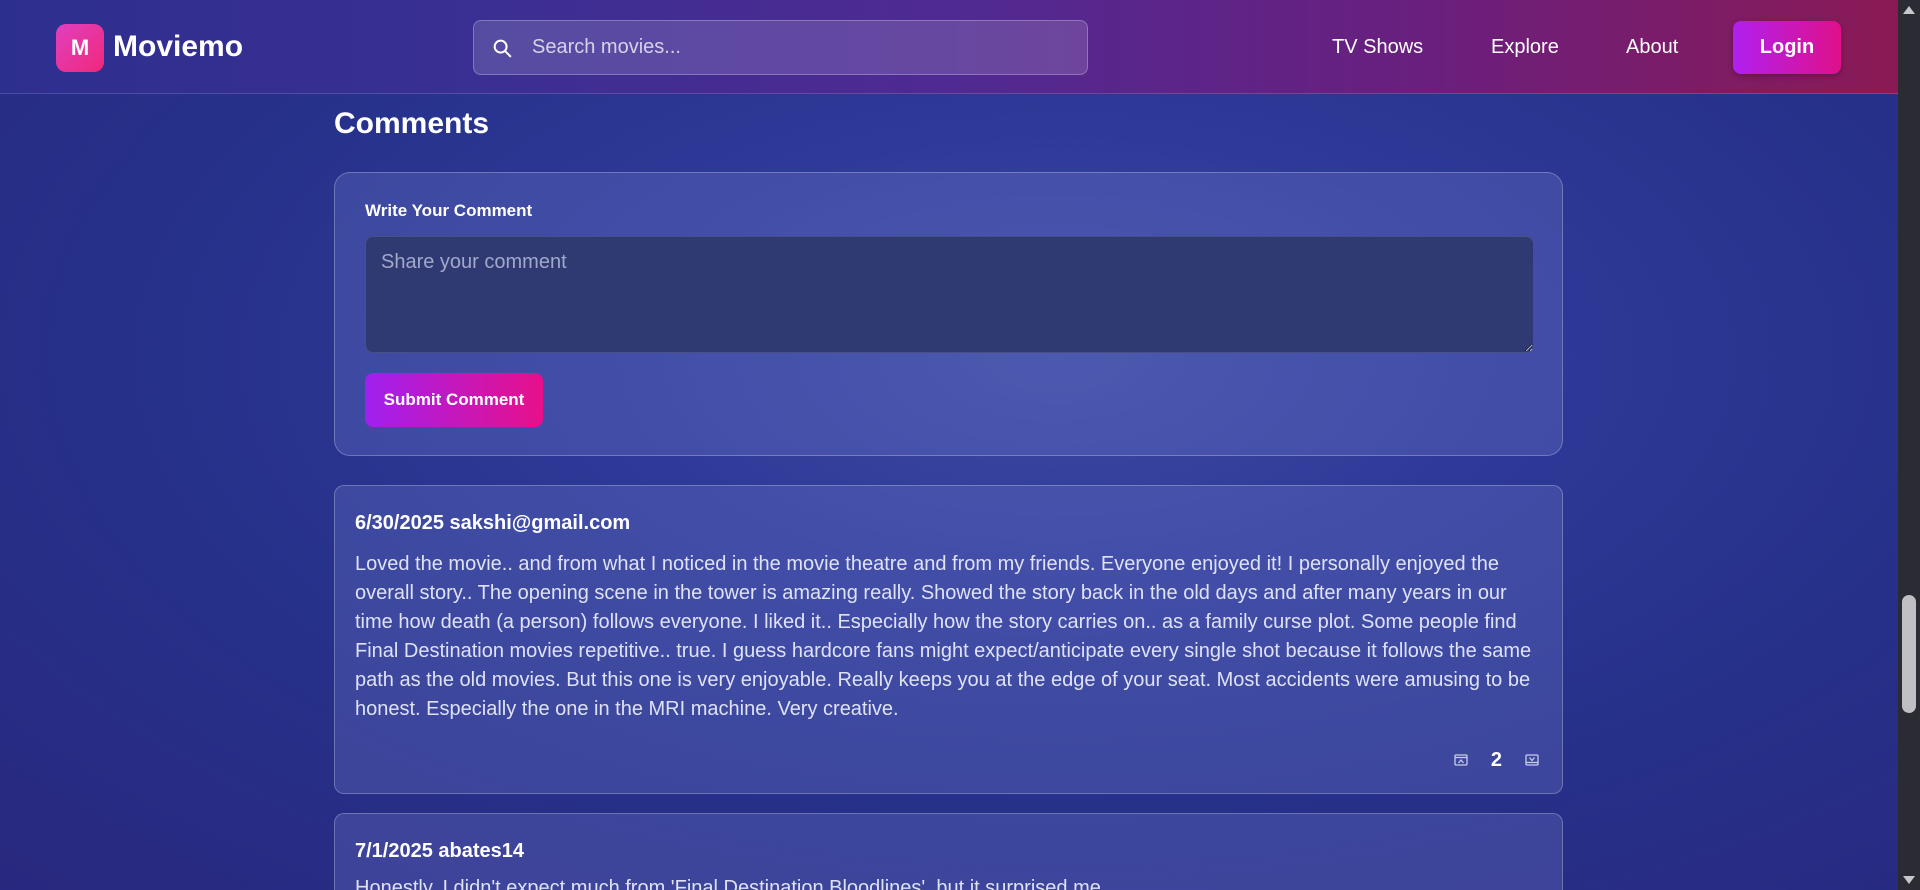 This screenshot has height=890, width=1920. Describe the element at coordinates (1652, 47) in the screenshot. I see `nav-about: About` at that location.